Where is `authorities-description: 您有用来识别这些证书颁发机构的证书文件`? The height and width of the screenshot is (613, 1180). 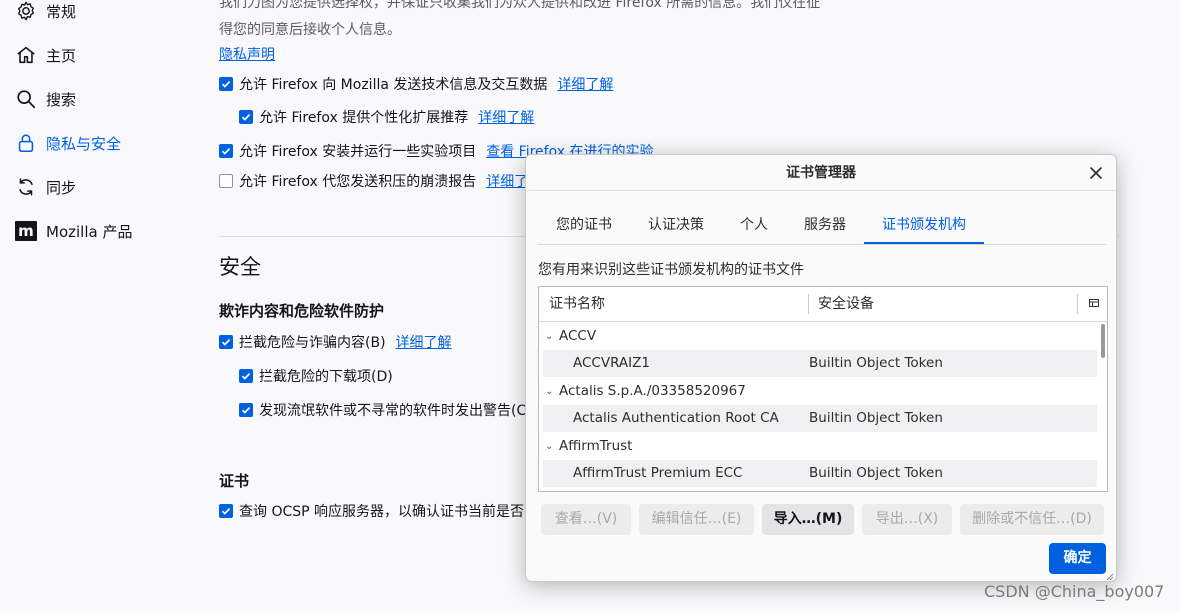 authorities-description: 您有用来识别这些证书颁发机构的证书文件 is located at coordinates (671, 270).